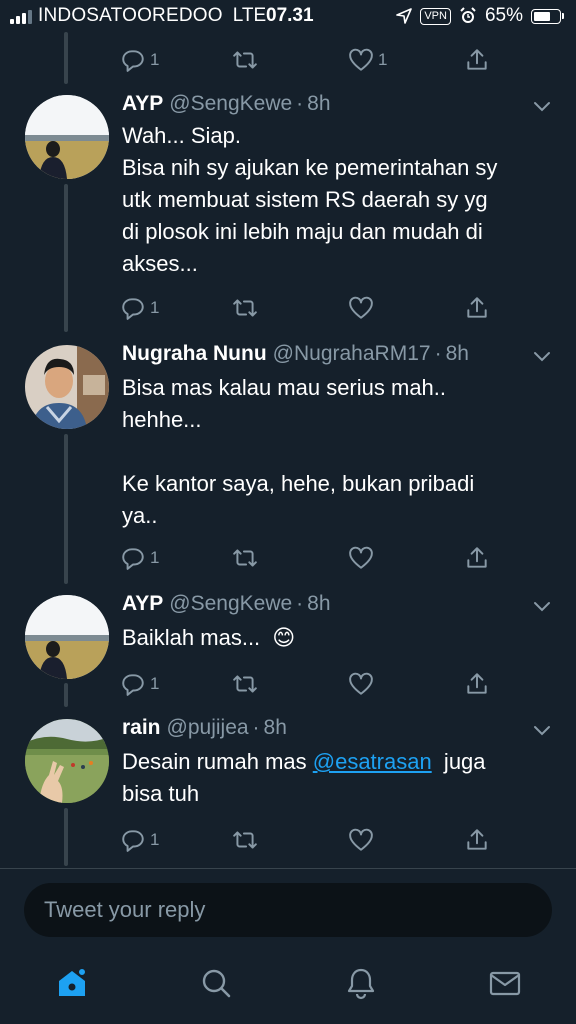 The height and width of the screenshot is (1024, 576). Describe the element at coordinates (217, 761) in the screenshot. I see `tweet-text-part: Desain rumah mas` at that location.